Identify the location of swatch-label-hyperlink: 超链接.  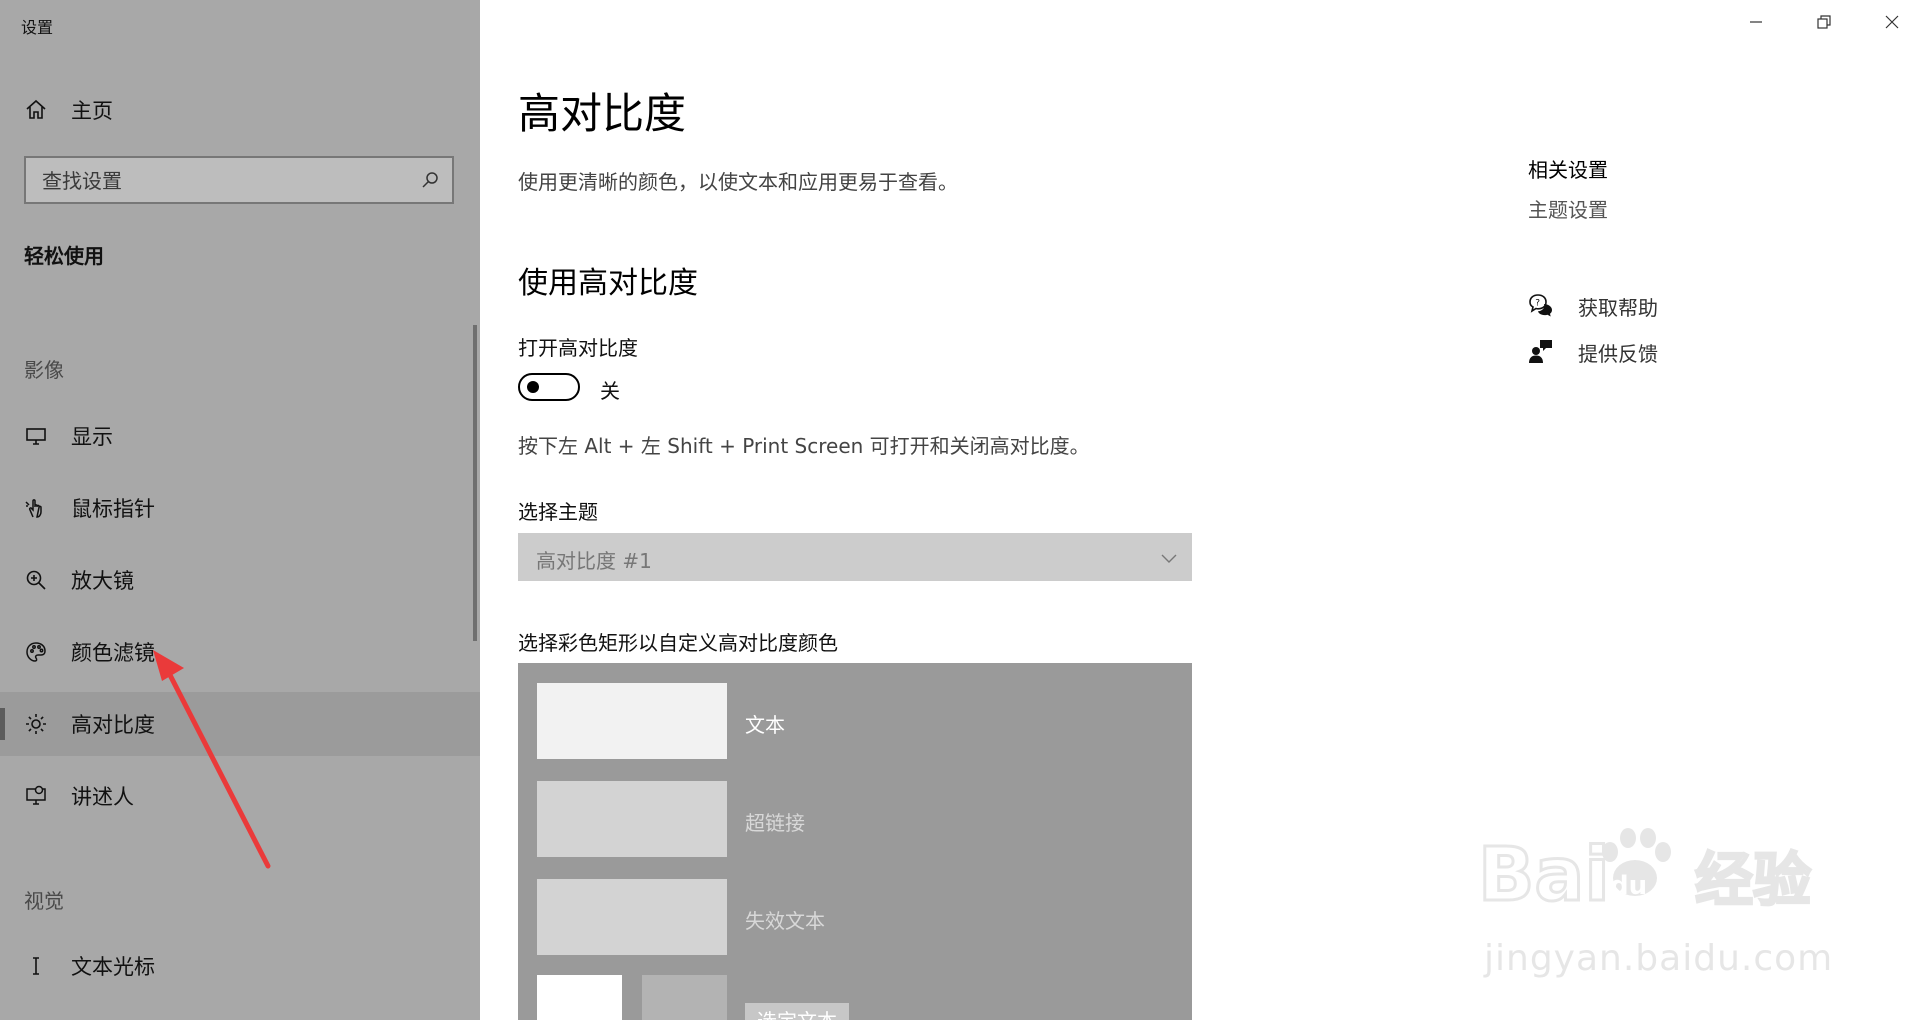
(775, 823).